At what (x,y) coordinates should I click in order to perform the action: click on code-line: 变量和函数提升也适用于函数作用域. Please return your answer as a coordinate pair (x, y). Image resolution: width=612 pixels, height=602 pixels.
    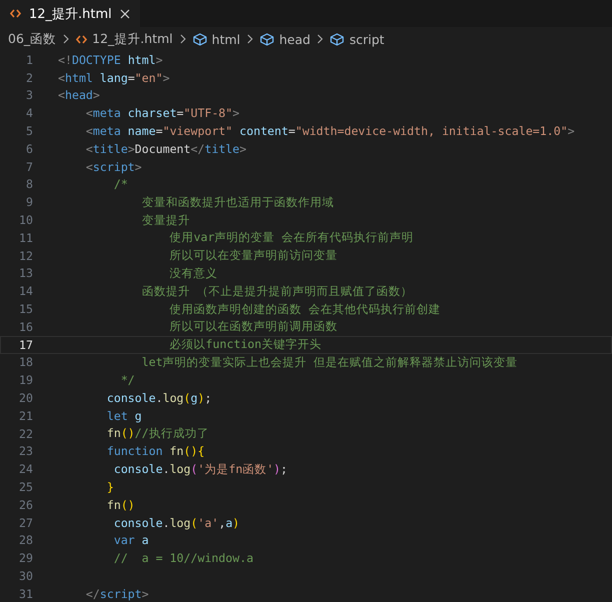
    Looking at the image, I should click on (237, 202).